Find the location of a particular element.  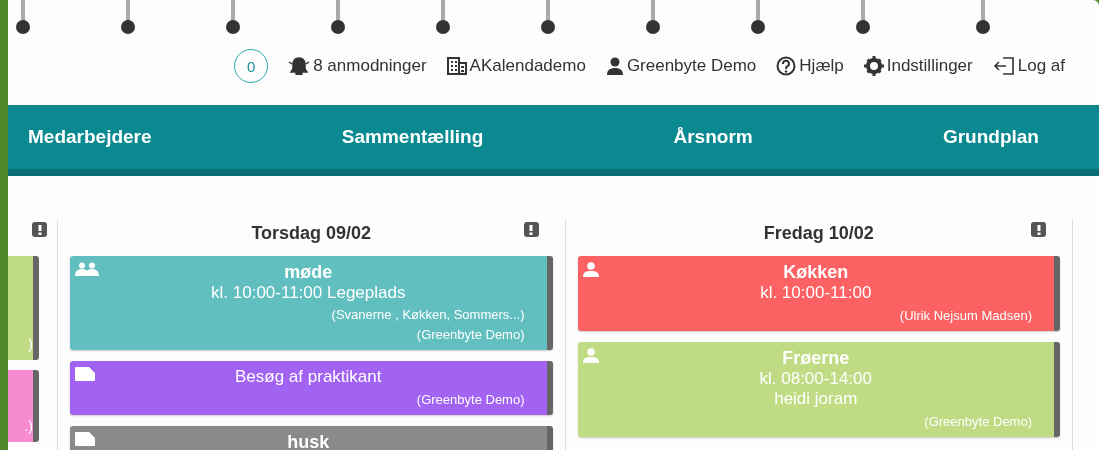

header-link: Indstillinger is located at coordinates (918, 66).